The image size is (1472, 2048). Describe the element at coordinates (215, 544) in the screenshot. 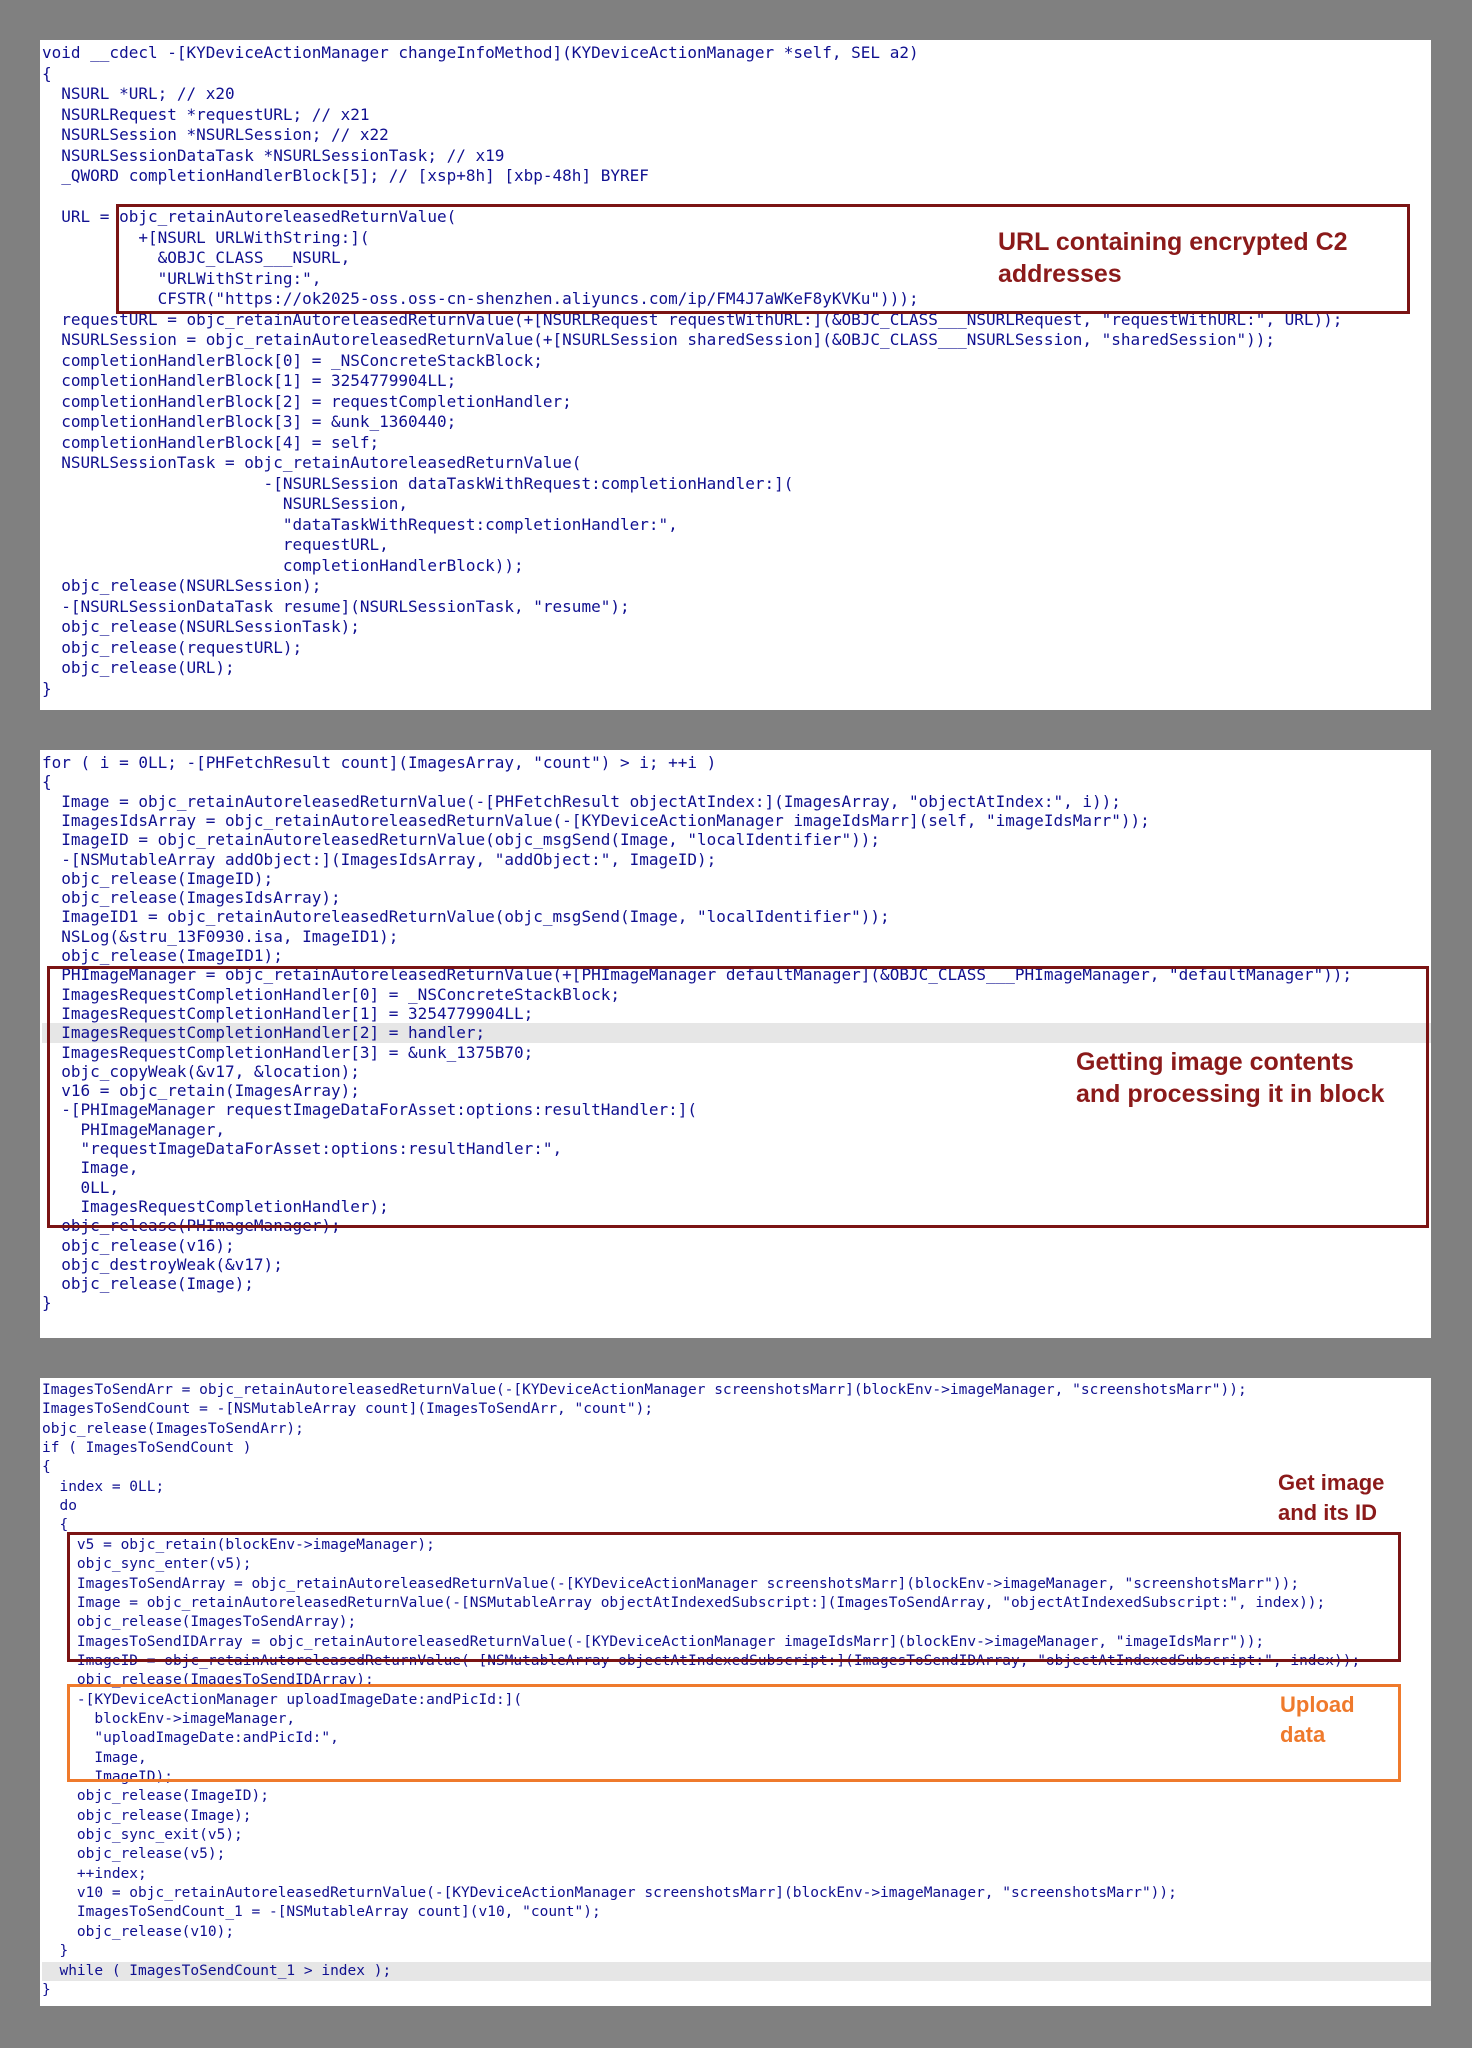

I see `code-line: requestURL,` at that location.